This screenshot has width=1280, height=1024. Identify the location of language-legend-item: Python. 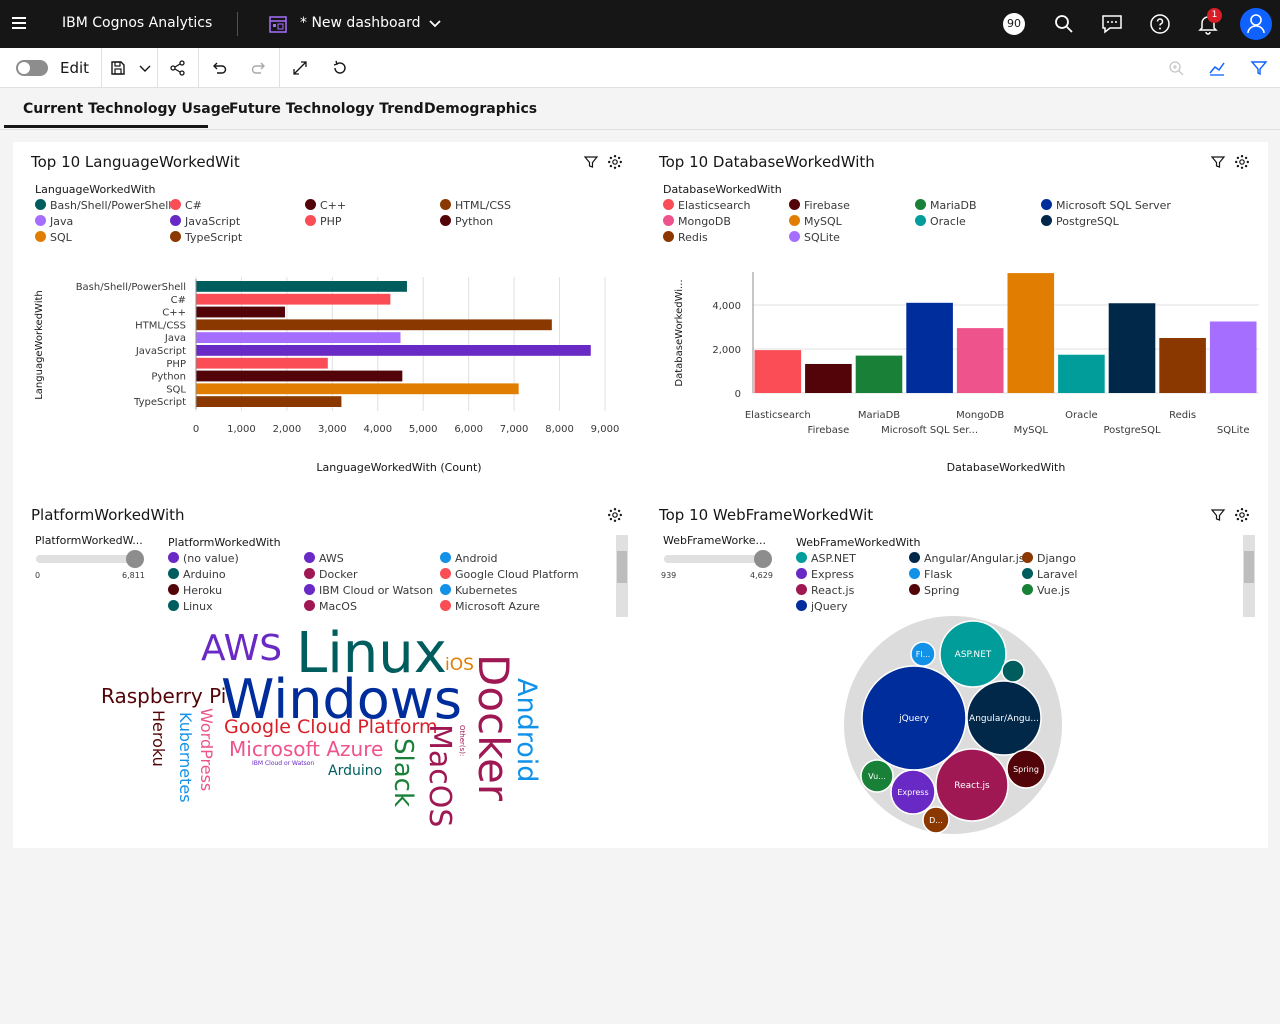
(466, 221).